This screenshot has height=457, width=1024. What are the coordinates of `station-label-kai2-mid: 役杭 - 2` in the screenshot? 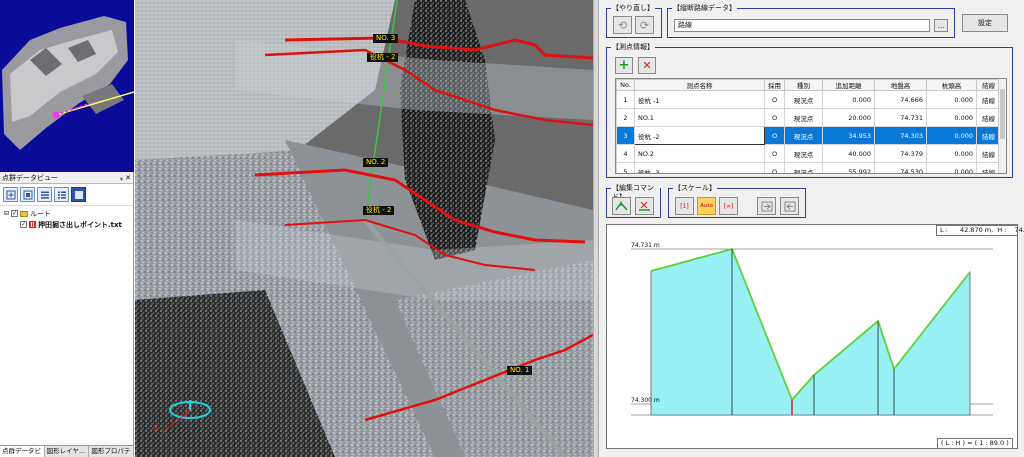 It's located at (379, 210).